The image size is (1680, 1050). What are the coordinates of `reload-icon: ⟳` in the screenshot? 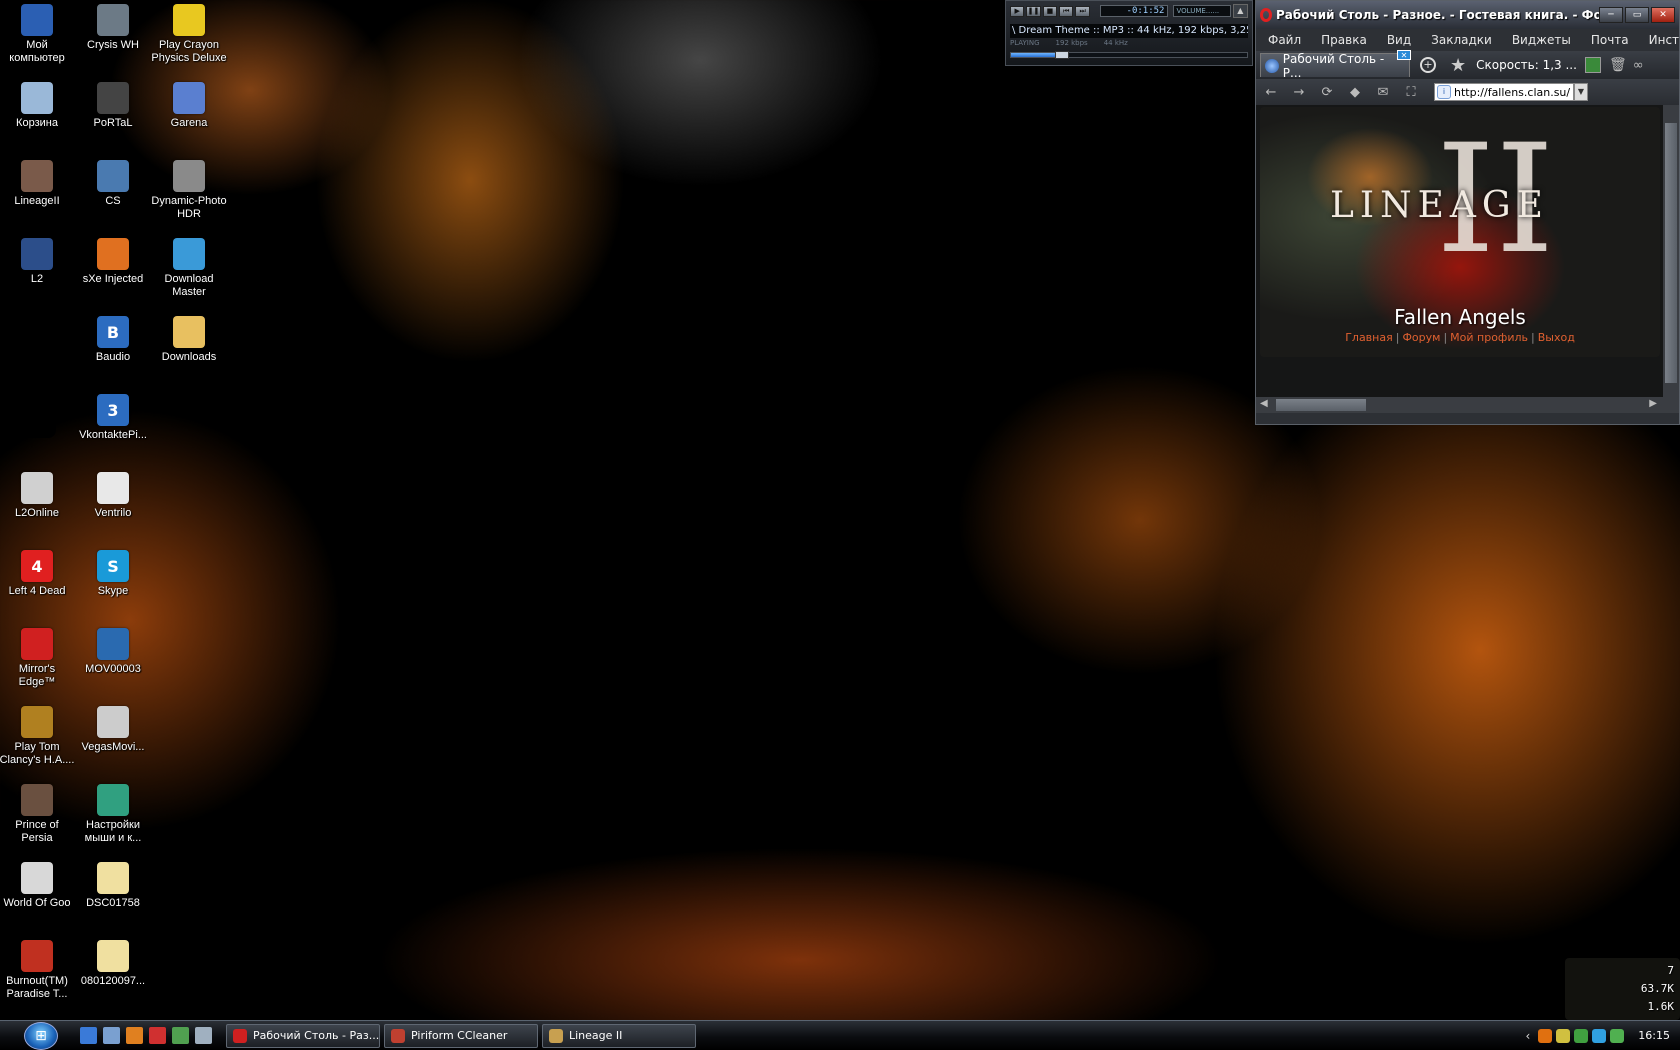 It's located at (1327, 92).